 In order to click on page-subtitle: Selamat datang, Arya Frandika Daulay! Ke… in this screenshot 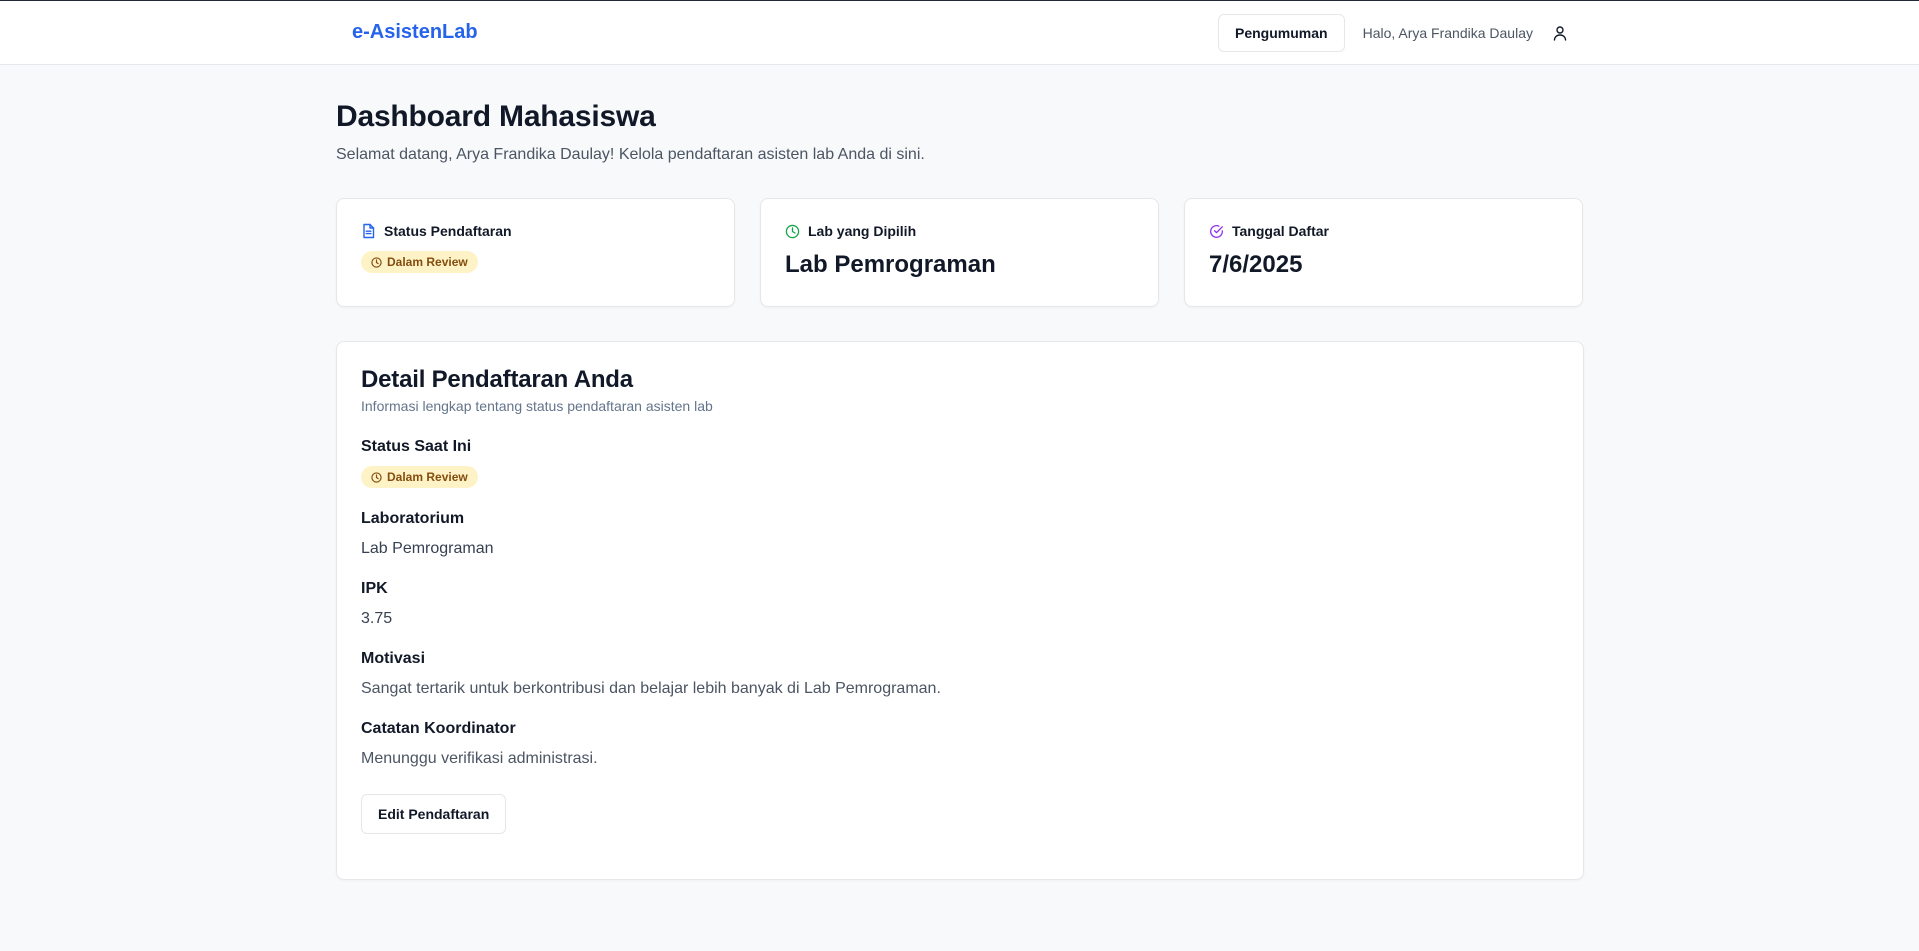, I will do `click(630, 154)`.